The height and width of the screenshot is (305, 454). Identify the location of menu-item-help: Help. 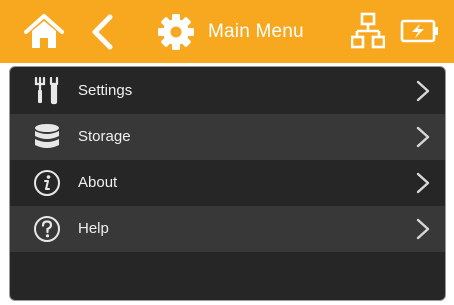
(227, 229).